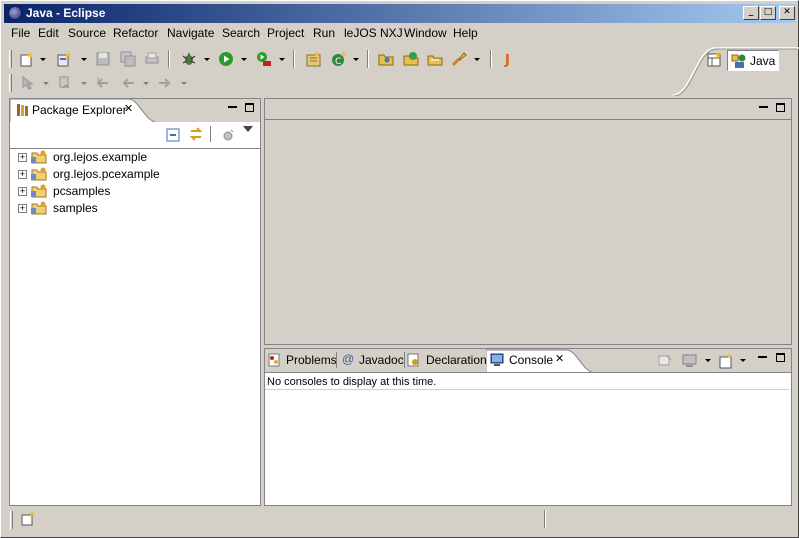  Describe the element at coordinates (497, 359) in the screenshot. I see `console-icon` at that location.